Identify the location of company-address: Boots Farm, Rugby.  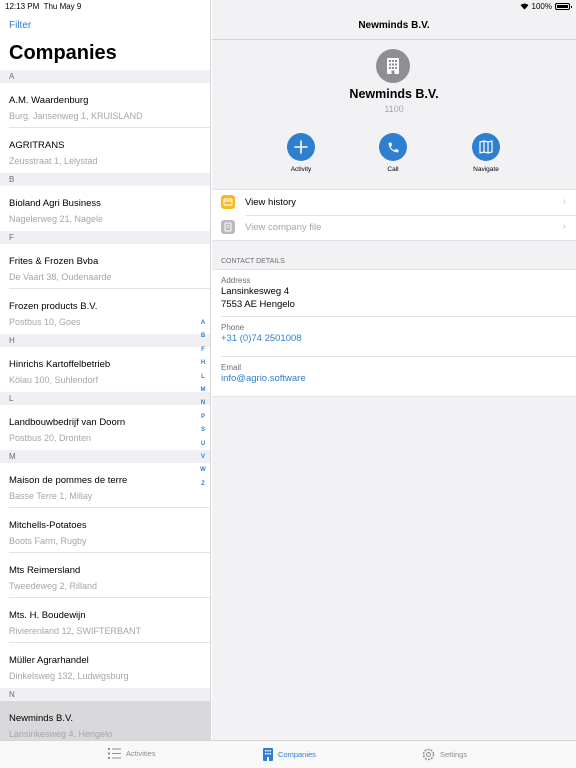
(48, 541).